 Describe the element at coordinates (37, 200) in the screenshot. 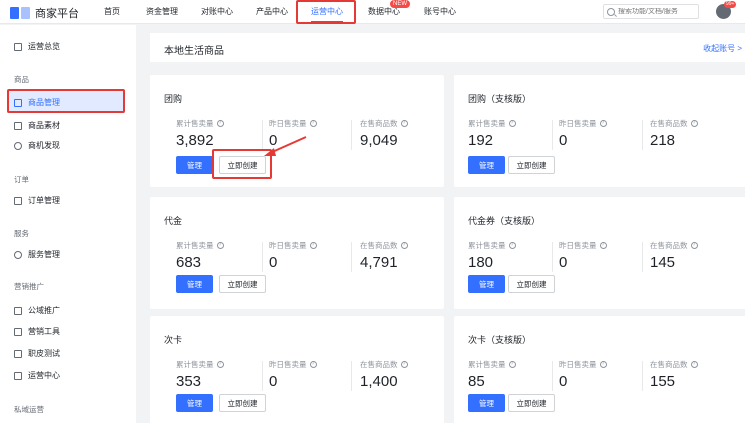

I see `sidebar-item-orders: 订单管理` at that location.